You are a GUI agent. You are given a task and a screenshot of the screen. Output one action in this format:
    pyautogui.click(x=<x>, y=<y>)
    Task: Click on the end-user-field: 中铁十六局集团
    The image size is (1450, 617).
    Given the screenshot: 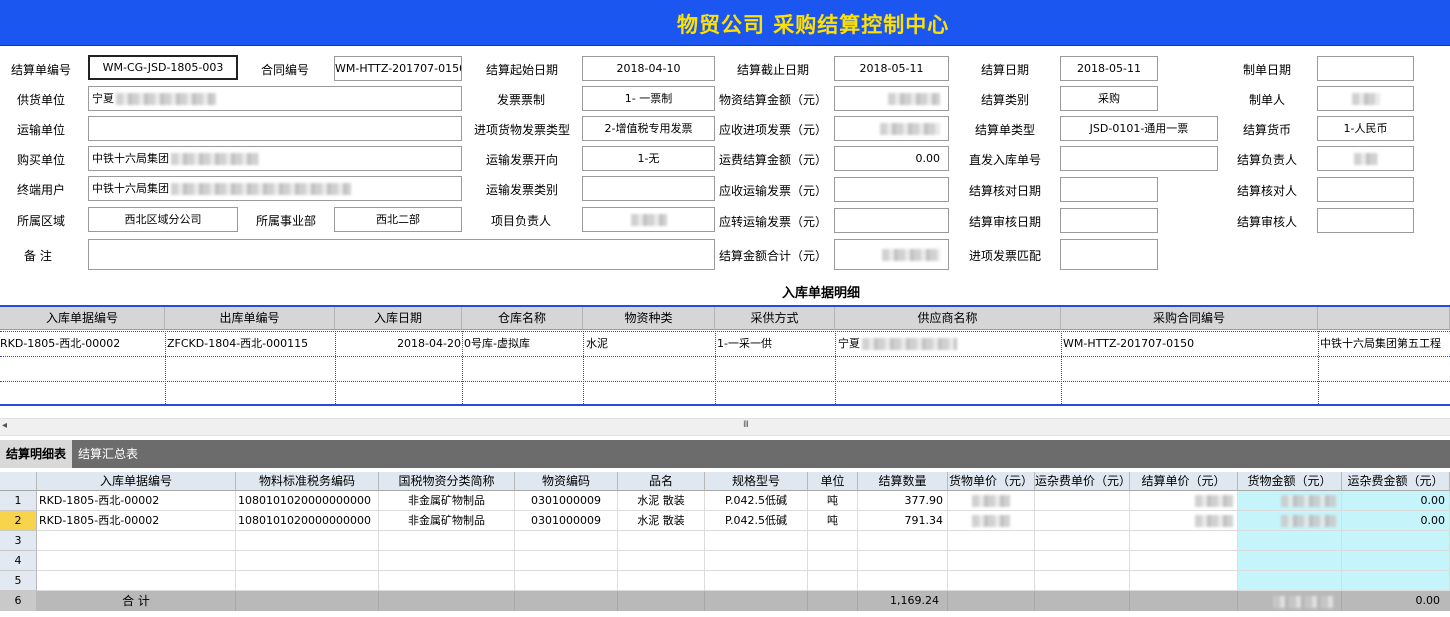 What is the action you would take?
    pyautogui.click(x=275, y=188)
    